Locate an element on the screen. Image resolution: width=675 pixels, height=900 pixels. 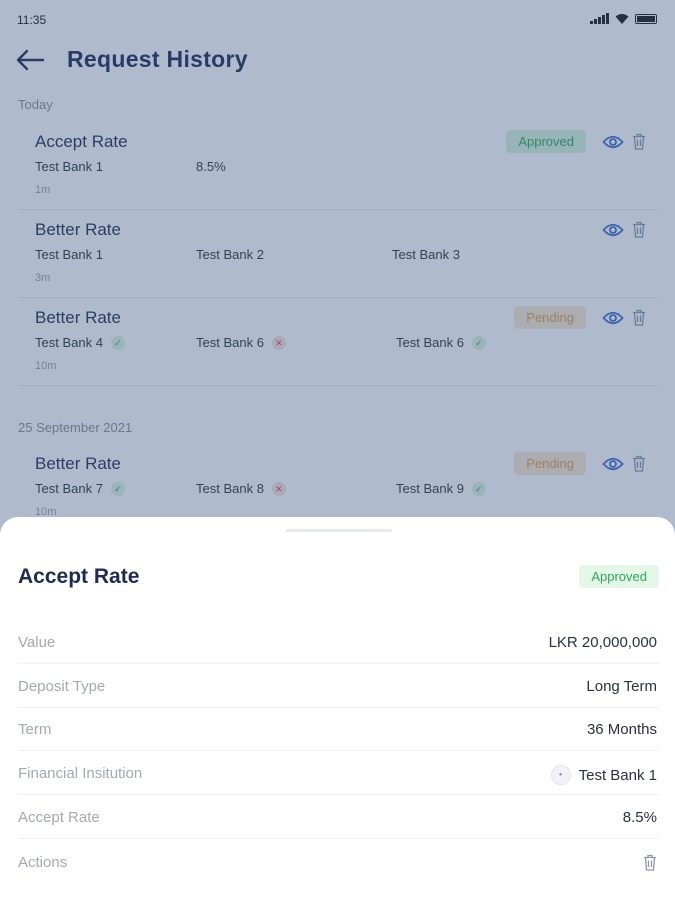
detail-value: 36 Months is located at coordinates (621, 729).